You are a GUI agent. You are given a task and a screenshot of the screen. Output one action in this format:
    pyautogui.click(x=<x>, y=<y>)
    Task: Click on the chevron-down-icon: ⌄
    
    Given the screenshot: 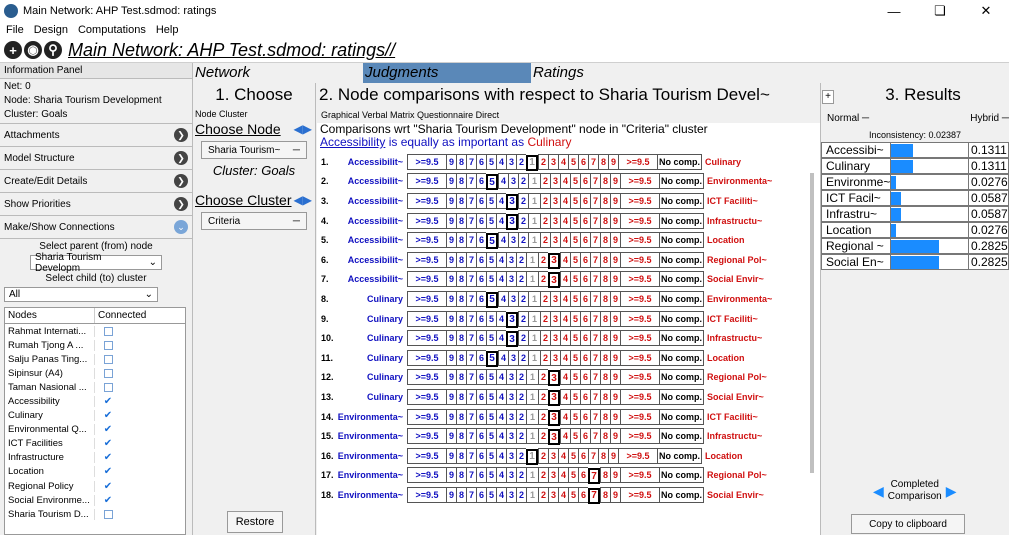 What is the action you would take?
    pyautogui.click(x=181, y=227)
    